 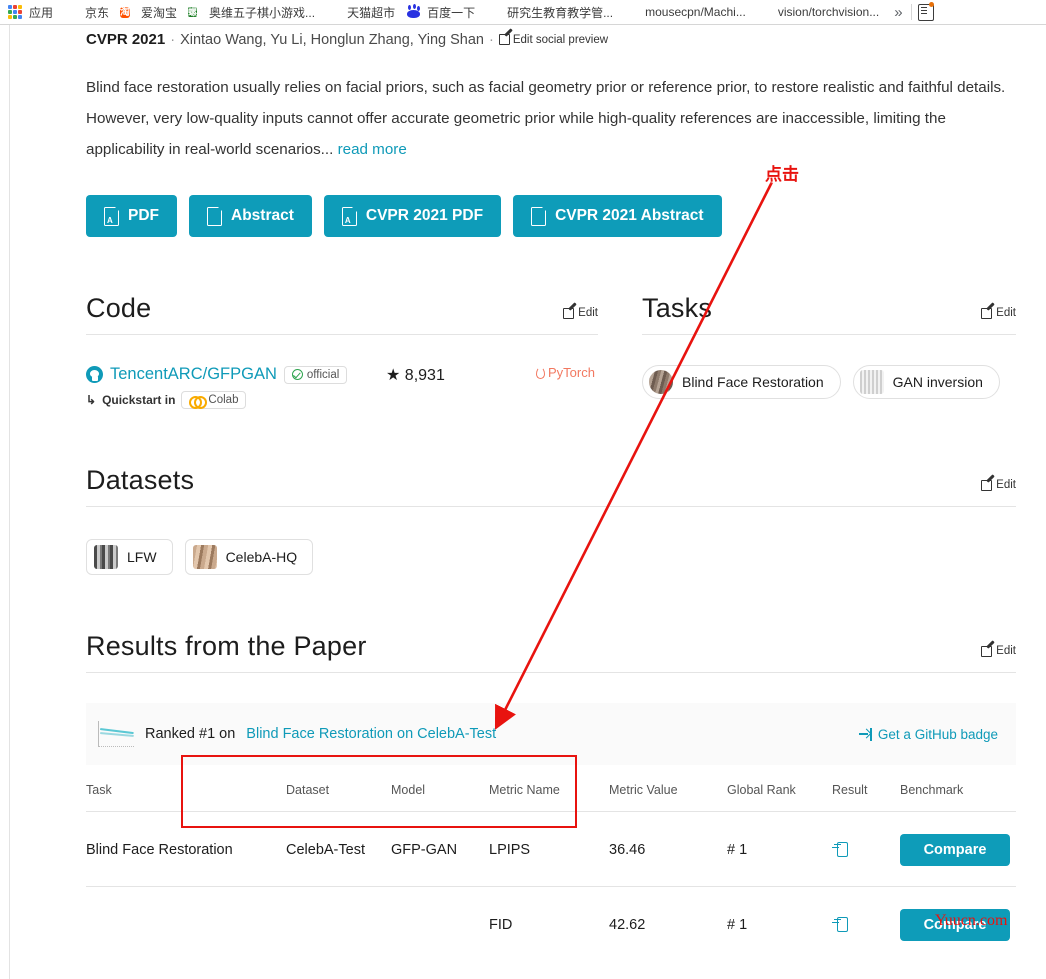 What do you see at coordinates (125, 12) in the screenshot?
I see `taobao-icon: 淘` at bounding box center [125, 12].